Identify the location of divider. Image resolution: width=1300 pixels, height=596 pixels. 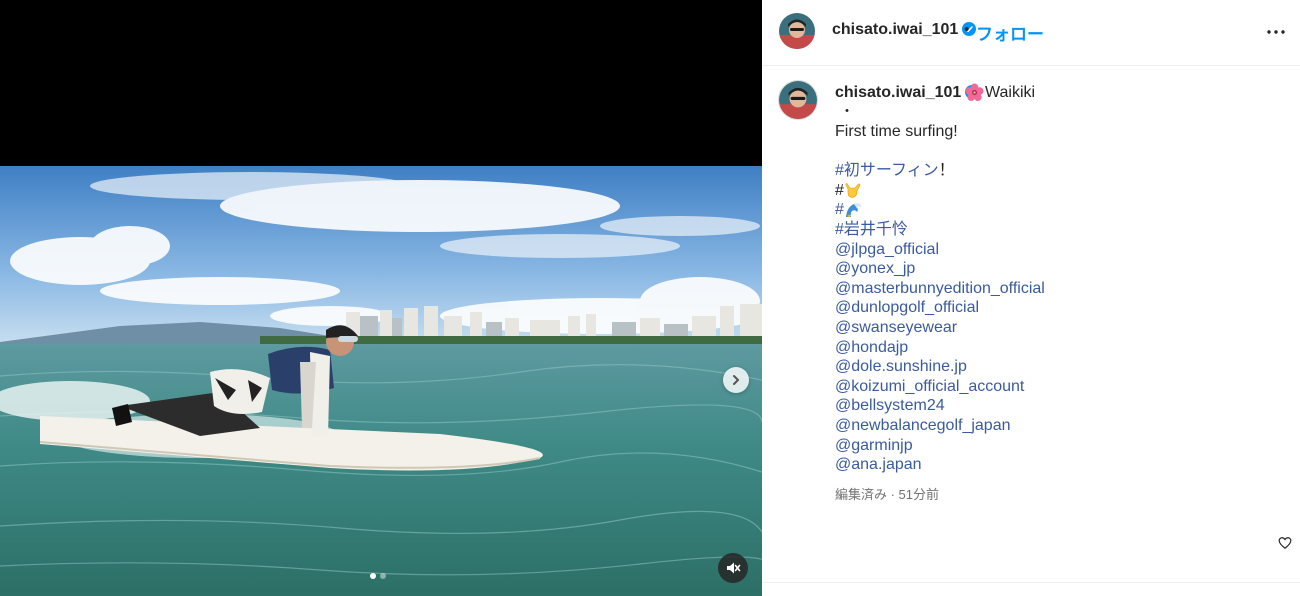
(1031, 582).